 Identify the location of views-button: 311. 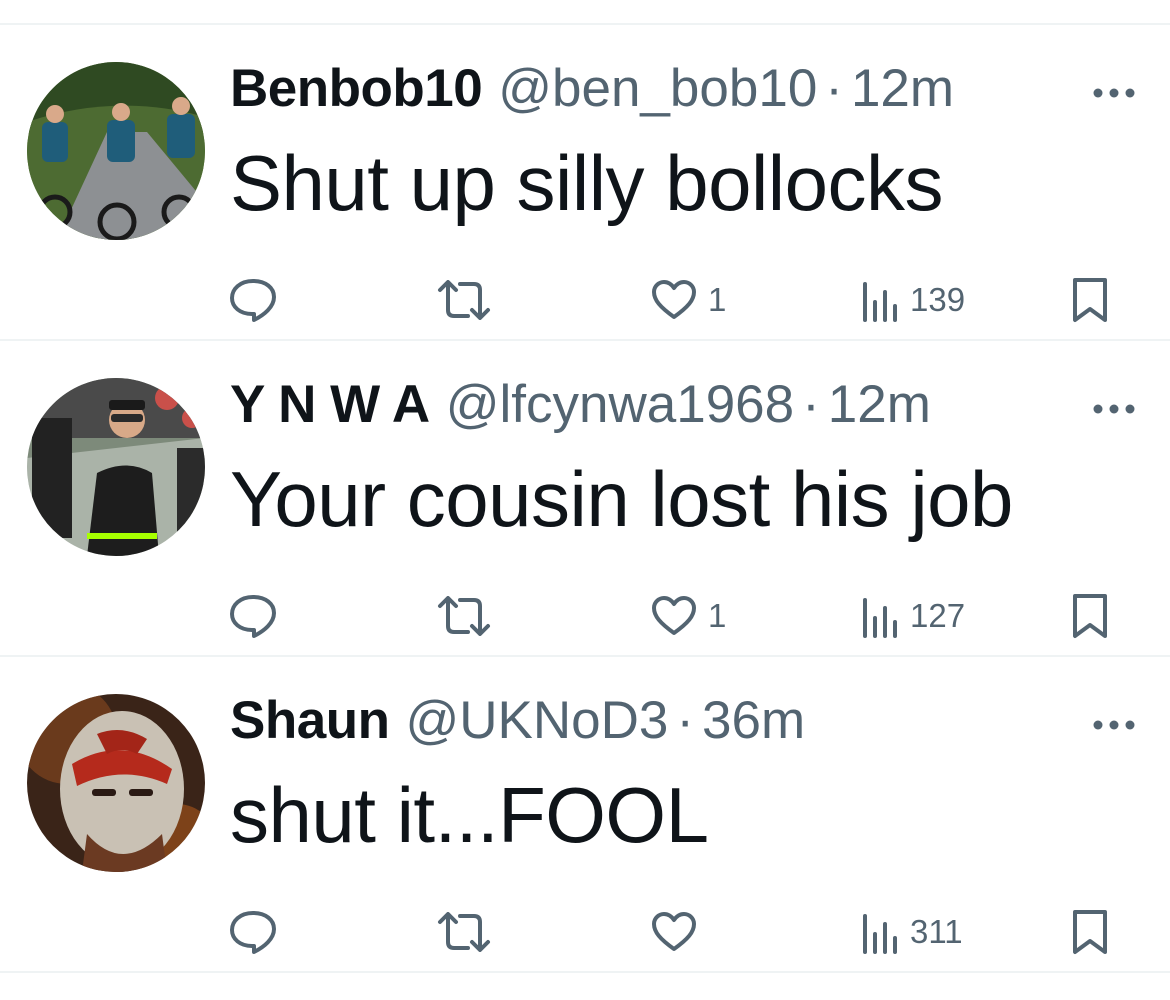
(911, 932).